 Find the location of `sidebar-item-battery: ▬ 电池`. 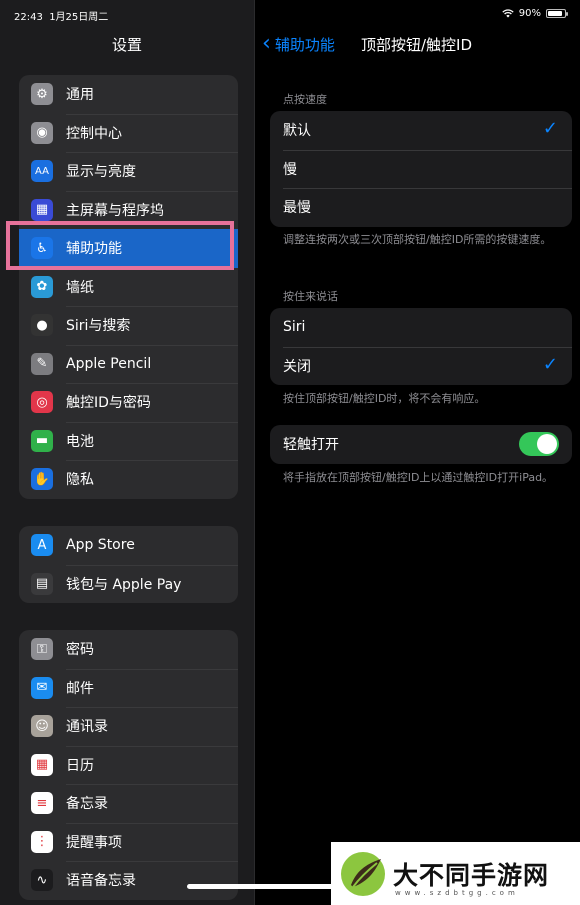

sidebar-item-battery: ▬ 电池 is located at coordinates (128, 441).